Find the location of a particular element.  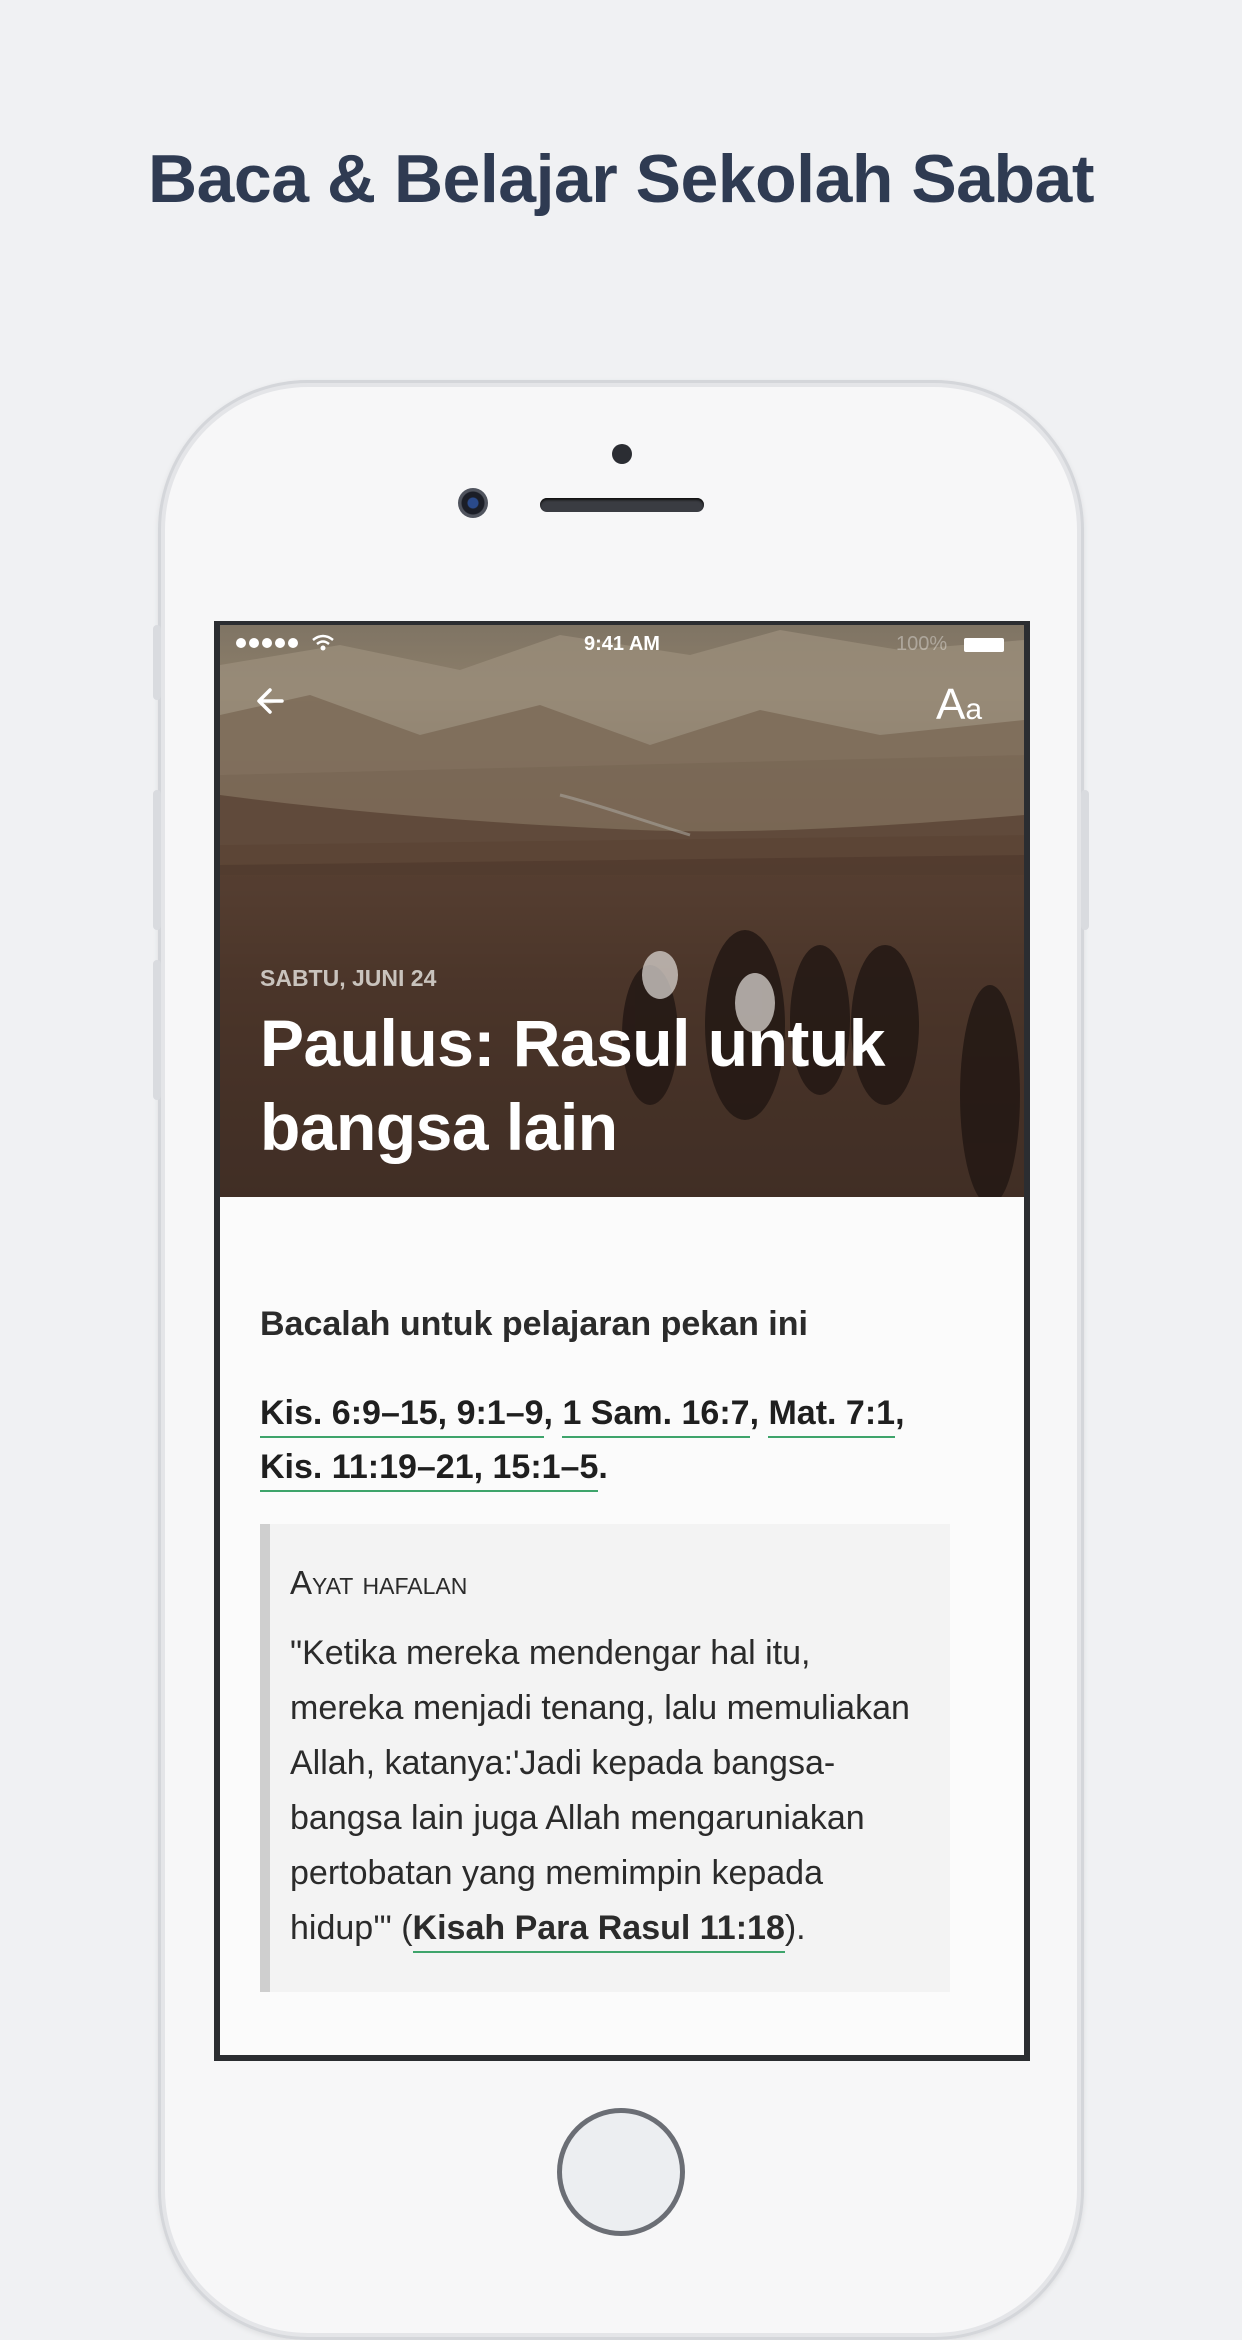

phone-home-button is located at coordinates (621, 2172).